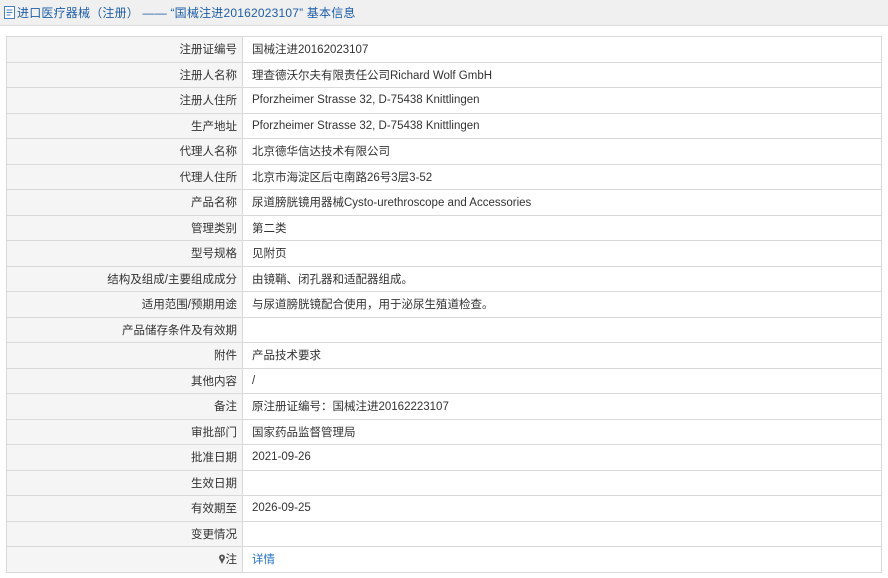  What do you see at coordinates (124, 559) in the screenshot?
I see `note-label-cell: 注` at bounding box center [124, 559].